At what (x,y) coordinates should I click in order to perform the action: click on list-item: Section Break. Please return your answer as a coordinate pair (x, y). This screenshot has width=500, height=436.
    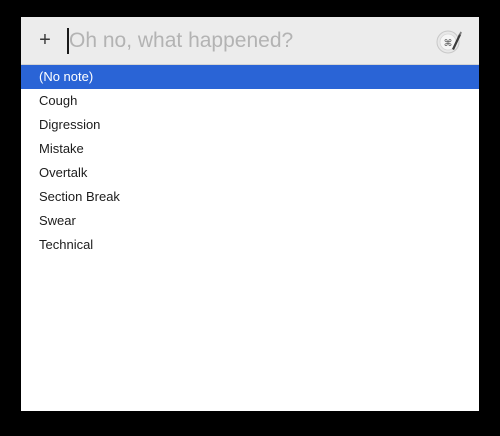
    Looking at the image, I should click on (250, 197).